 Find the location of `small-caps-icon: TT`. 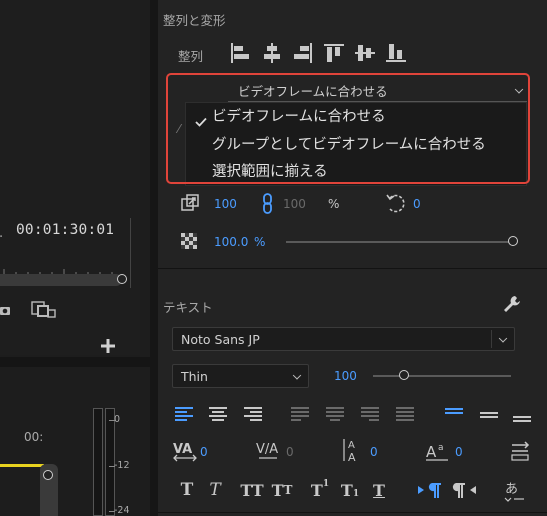

small-caps-icon: TT is located at coordinates (282, 490).